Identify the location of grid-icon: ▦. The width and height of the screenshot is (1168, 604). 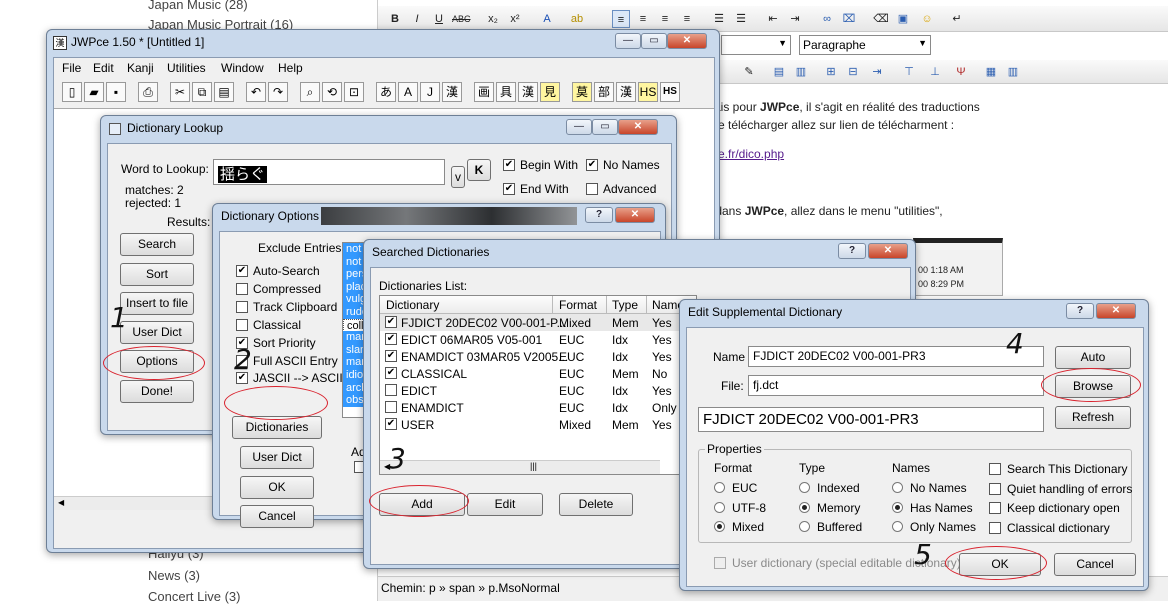
(991, 72).